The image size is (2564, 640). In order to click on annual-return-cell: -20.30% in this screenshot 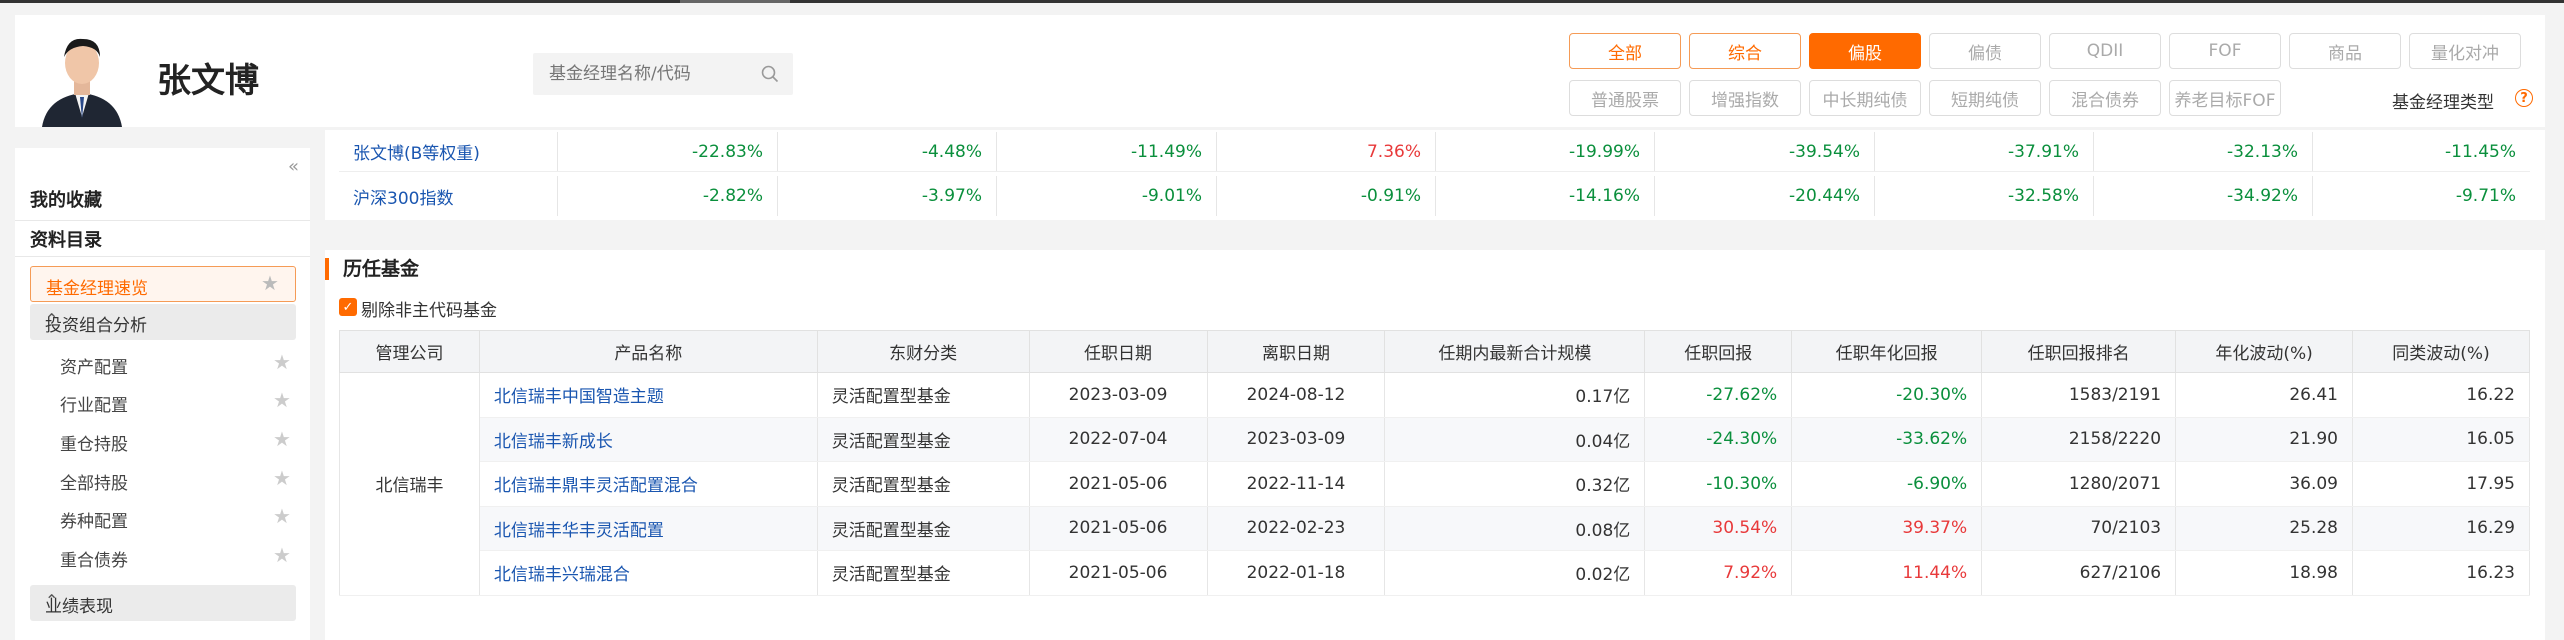, I will do `click(1887, 395)`.